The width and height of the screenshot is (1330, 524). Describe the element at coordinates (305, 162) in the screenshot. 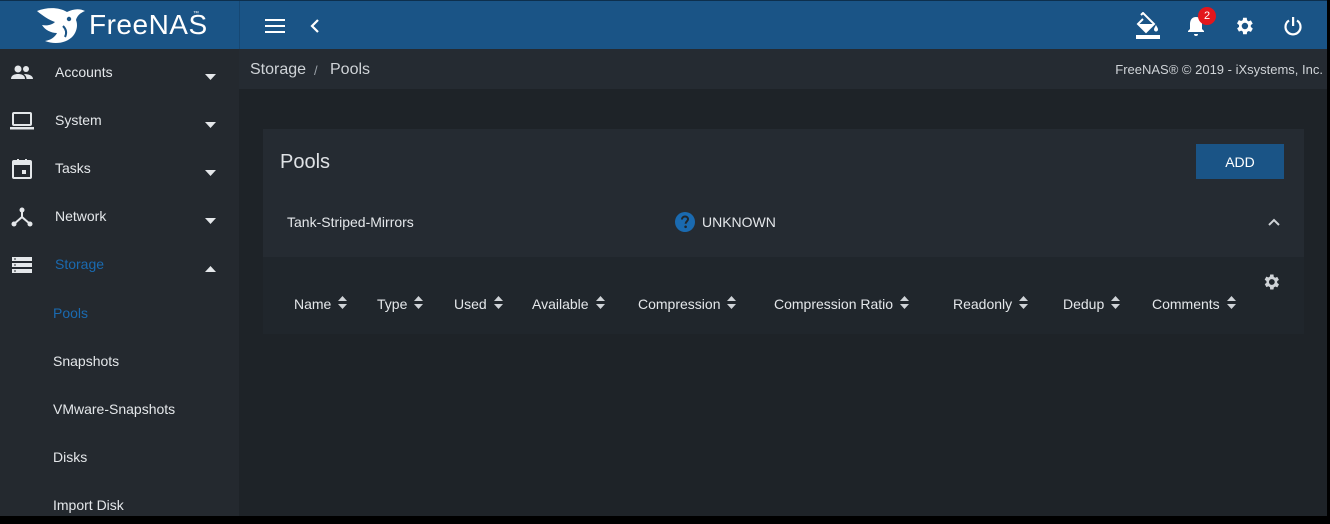

I see `card-title: Pools` at that location.